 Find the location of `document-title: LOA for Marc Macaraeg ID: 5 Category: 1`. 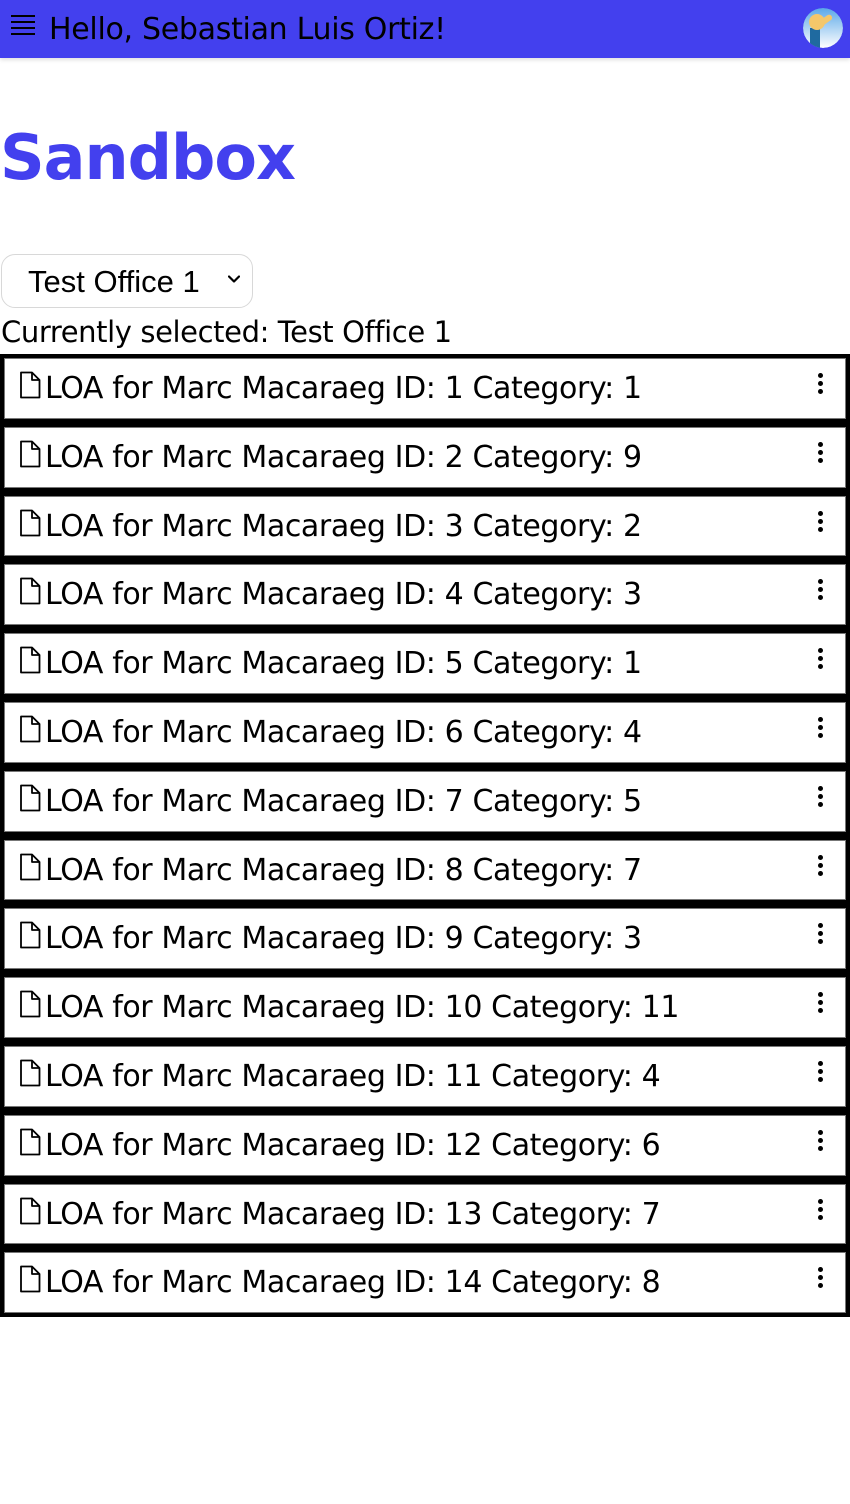

document-title: LOA for Marc Macaraeg ID: 5 Category: 1 is located at coordinates (343, 664).